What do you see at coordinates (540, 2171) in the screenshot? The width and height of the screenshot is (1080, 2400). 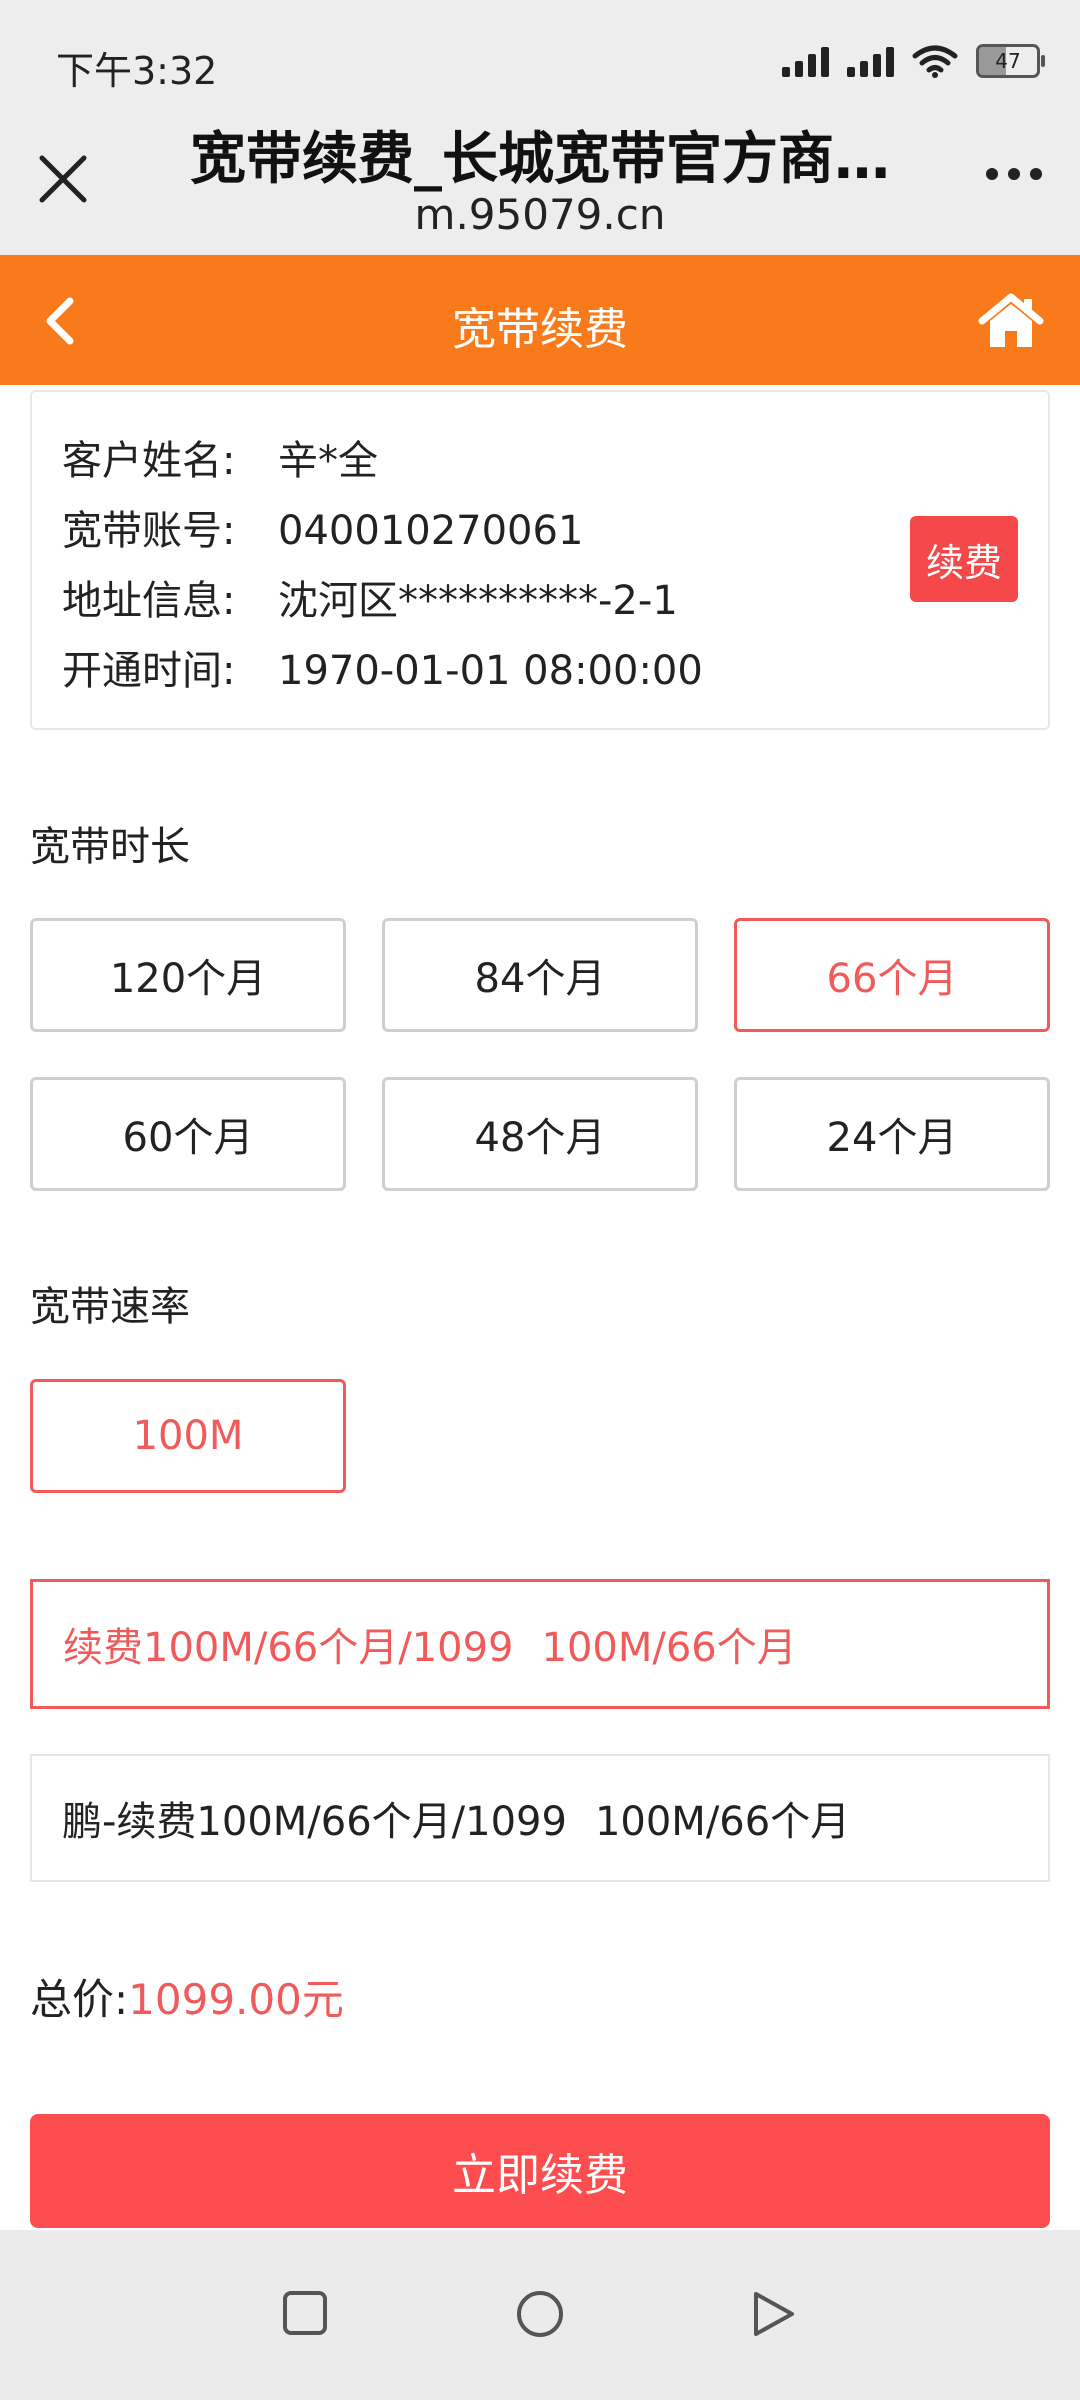 I see `renew-now-button: 立即续费` at bounding box center [540, 2171].